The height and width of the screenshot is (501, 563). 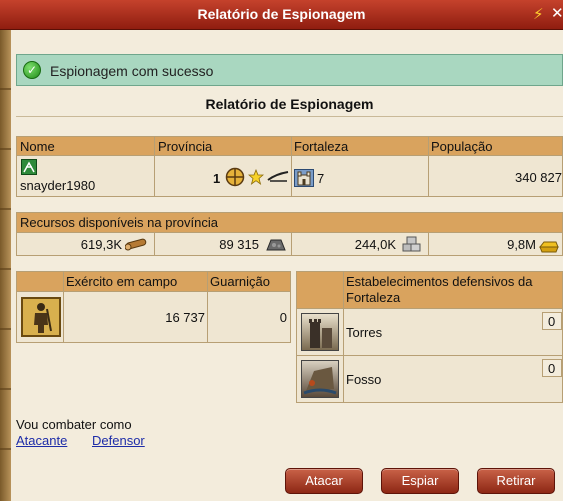 I want to click on moat-icon, so click(x=320, y=379).